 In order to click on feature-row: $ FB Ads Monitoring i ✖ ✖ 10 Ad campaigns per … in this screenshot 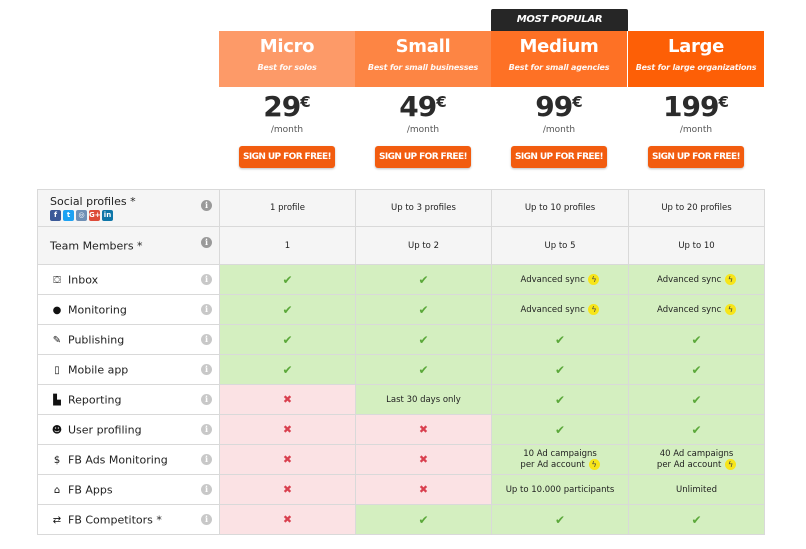, I will do `click(401, 459)`.